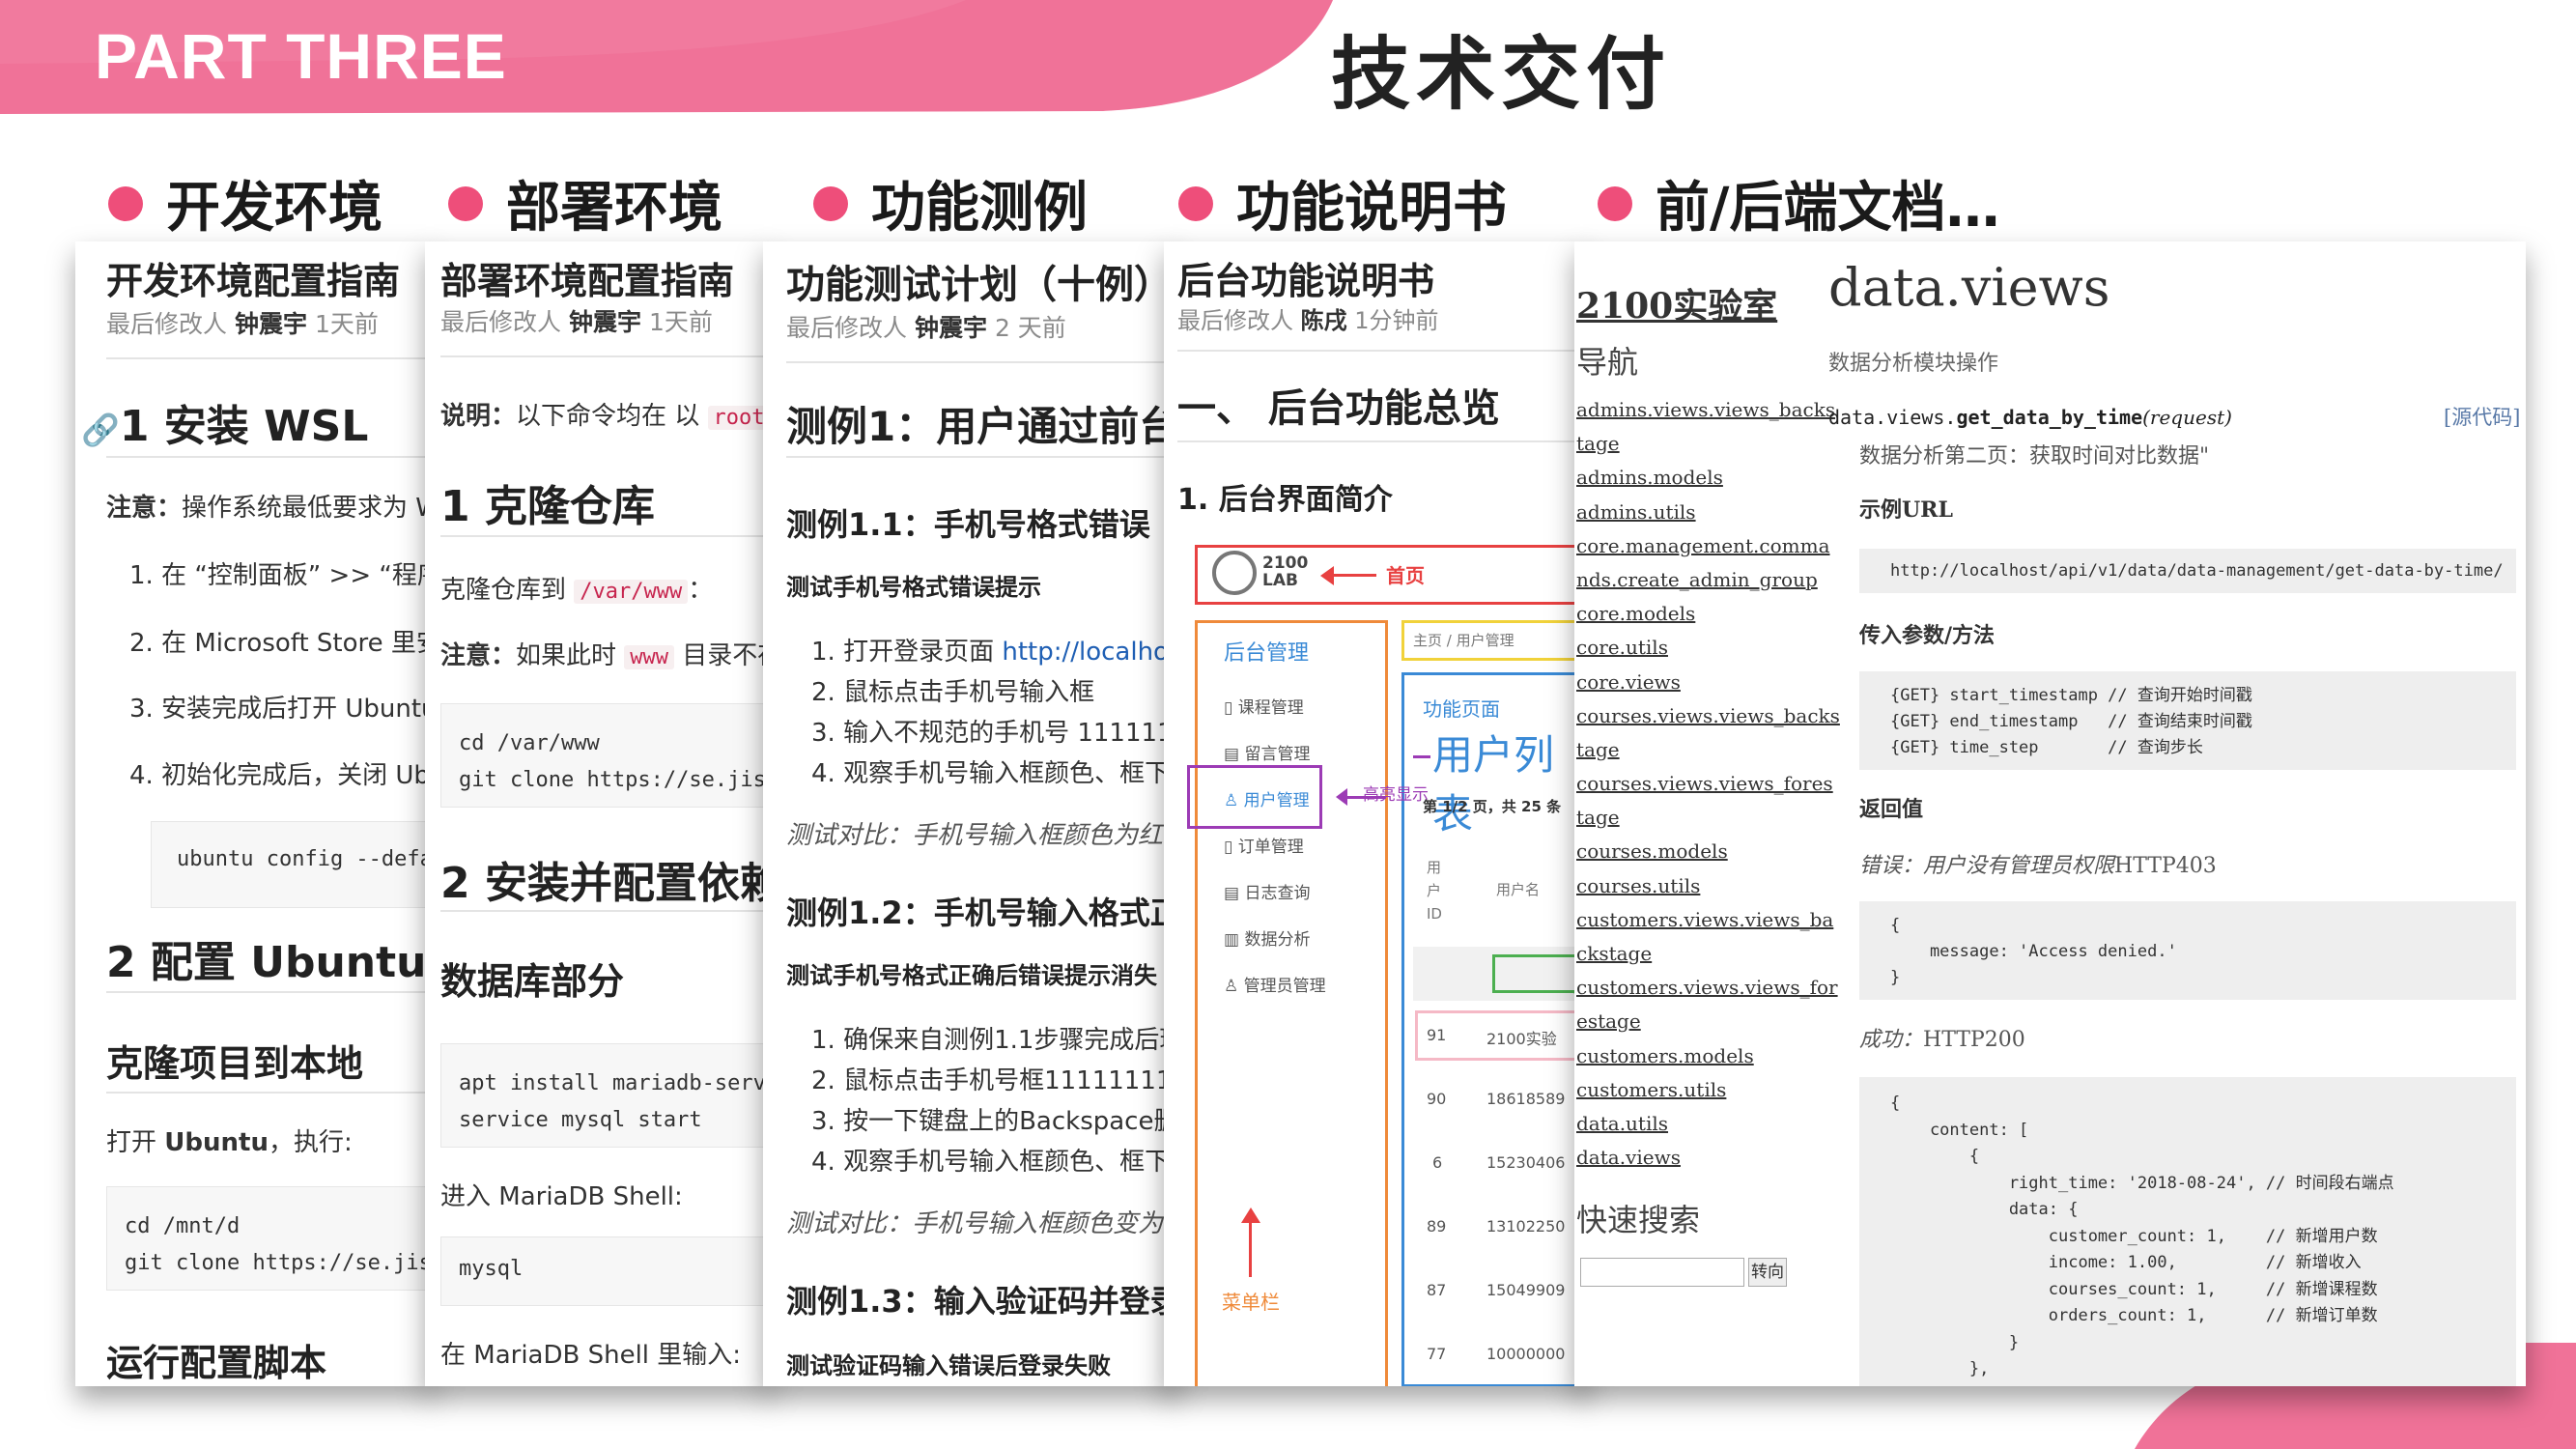 This screenshot has height=1449, width=2576. What do you see at coordinates (1264, 706) in the screenshot?
I see `menu-item: ▯ 课程管理` at bounding box center [1264, 706].